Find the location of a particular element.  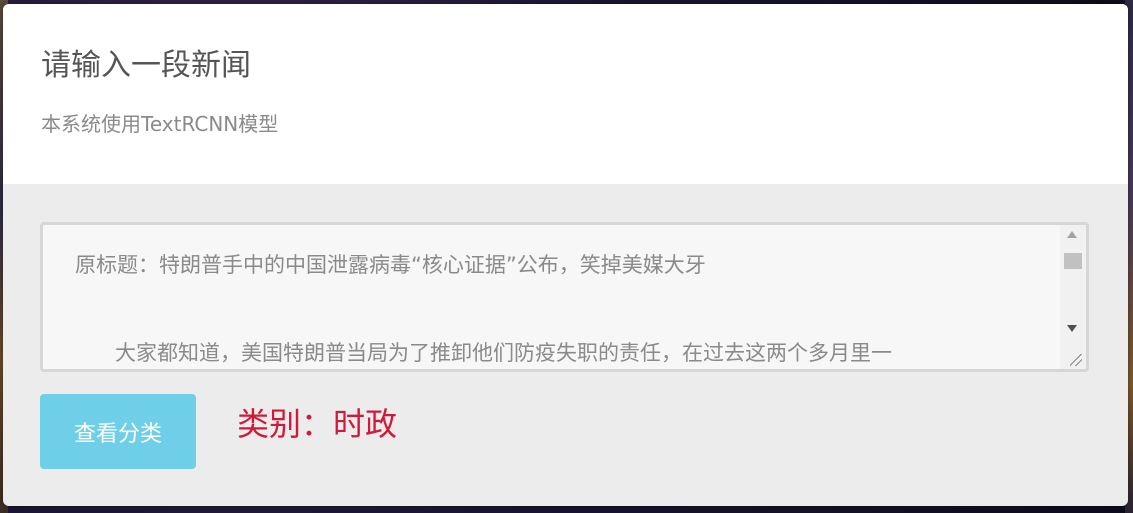

classify-button: 查看分类 is located at coordinates (118, 431).